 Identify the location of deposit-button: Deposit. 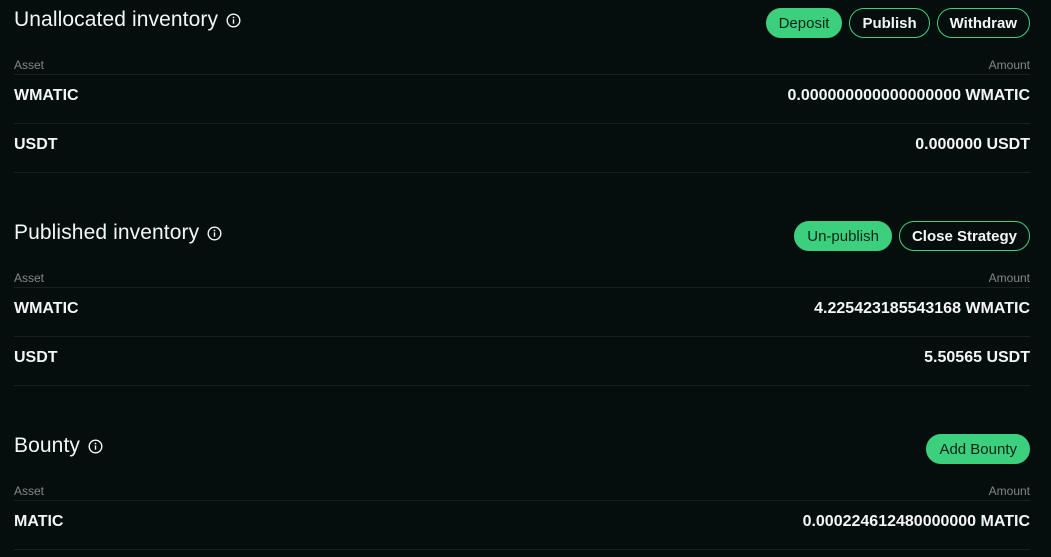
(804, 23).